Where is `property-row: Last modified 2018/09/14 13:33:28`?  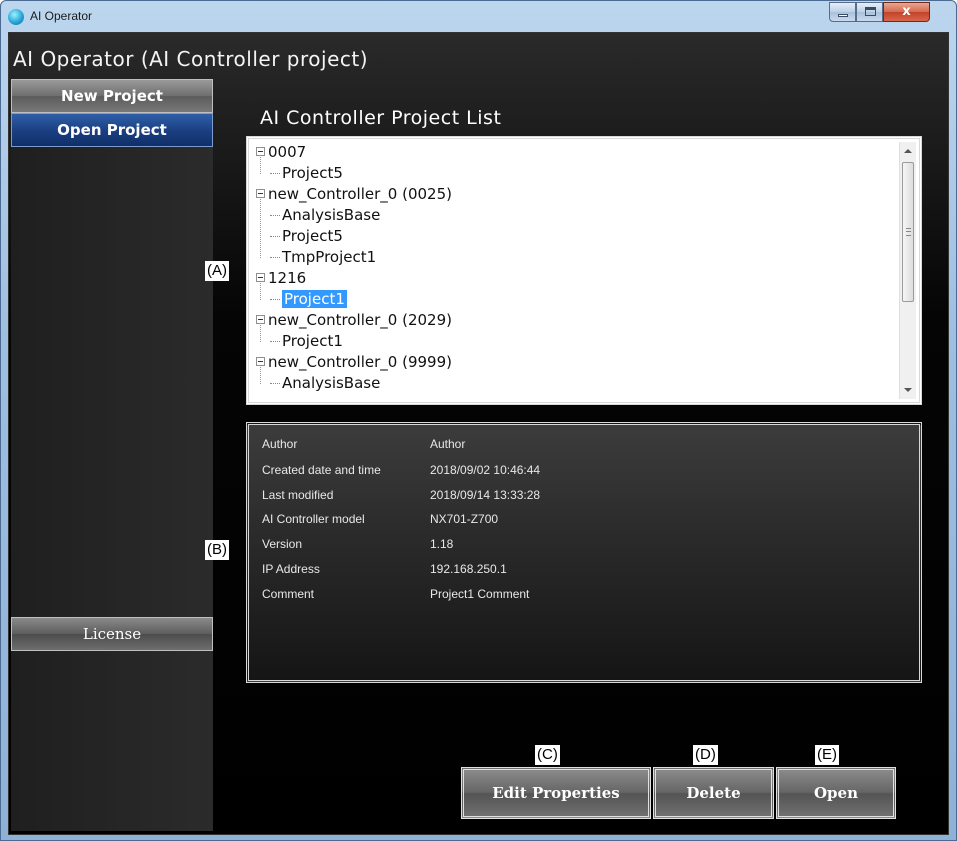 property-row: Last modified 2018/09/14 13:33:28 is located at coordinates (401, 495).